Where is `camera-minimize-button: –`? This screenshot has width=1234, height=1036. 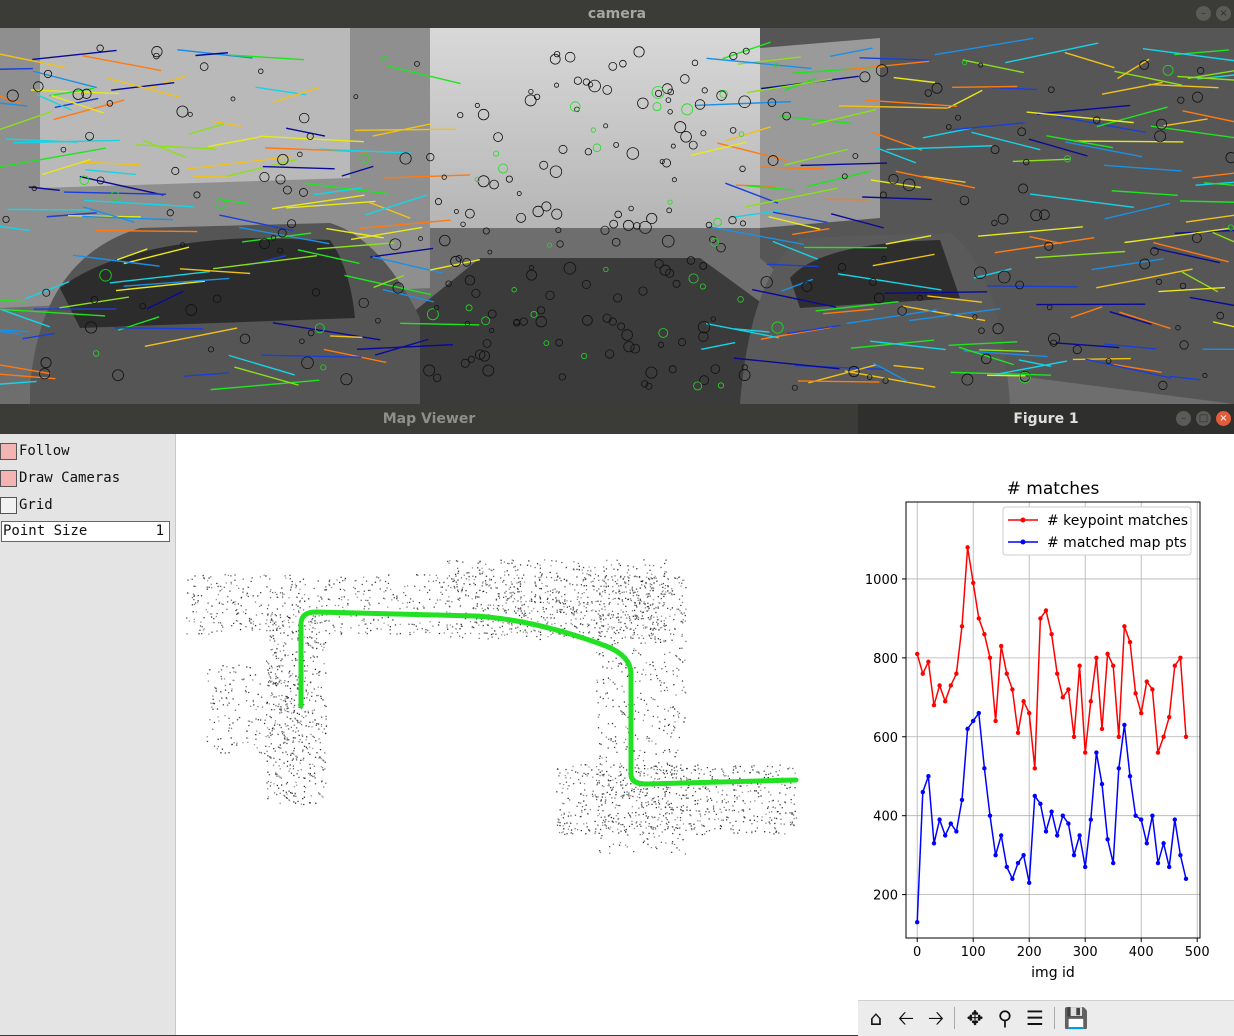 camera-minimize-button: – is located at coordinates (1203, 13).